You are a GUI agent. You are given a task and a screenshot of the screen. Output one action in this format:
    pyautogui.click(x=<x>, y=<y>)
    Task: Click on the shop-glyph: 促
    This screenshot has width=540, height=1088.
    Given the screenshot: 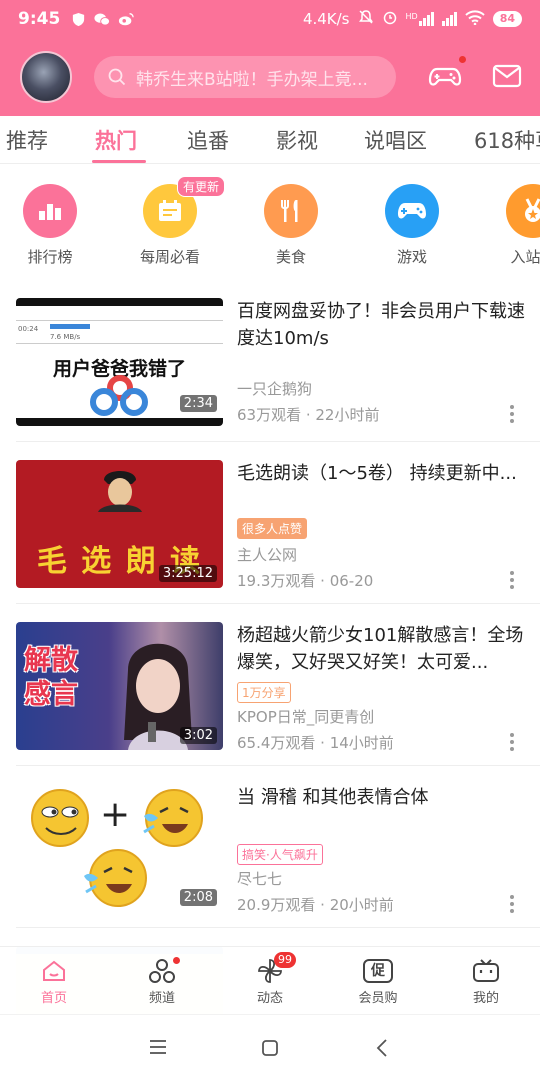 What is the action you would take?
    pyautogui.click(x=378, y=971)
    